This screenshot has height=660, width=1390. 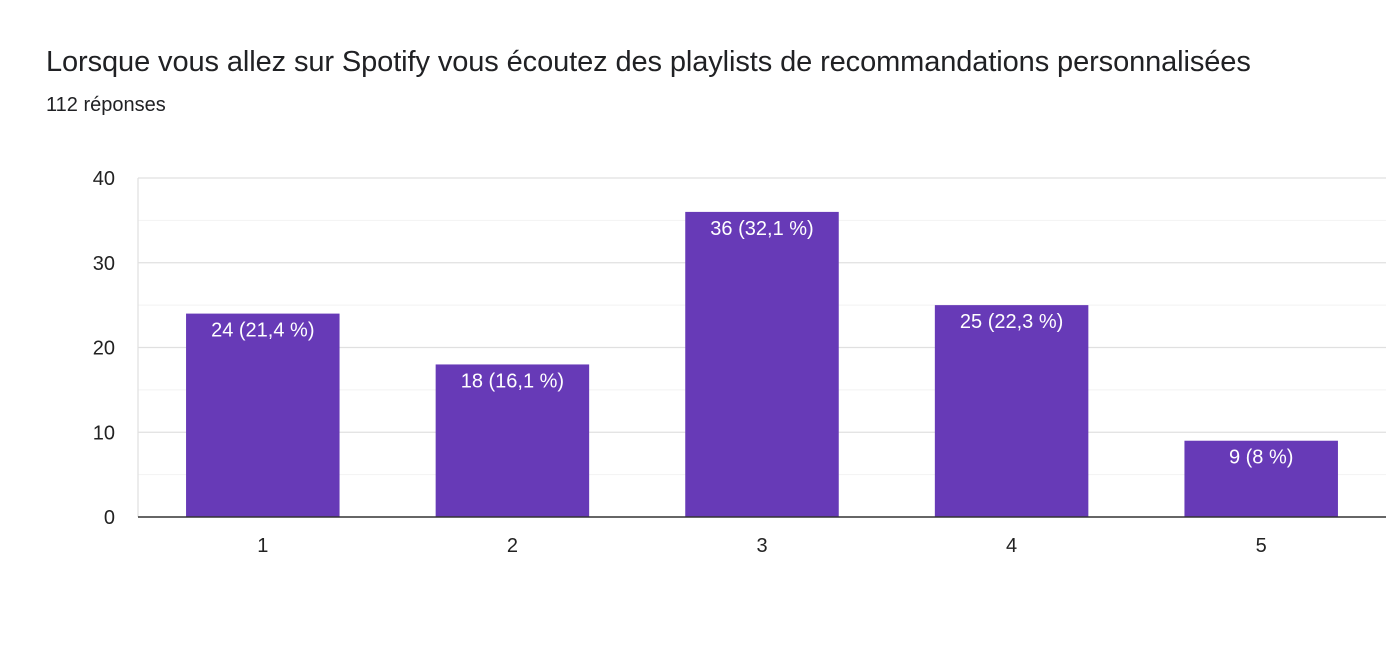 I want to click on data-label-2: 18 (16,1 %), so click(x=512, y=381).